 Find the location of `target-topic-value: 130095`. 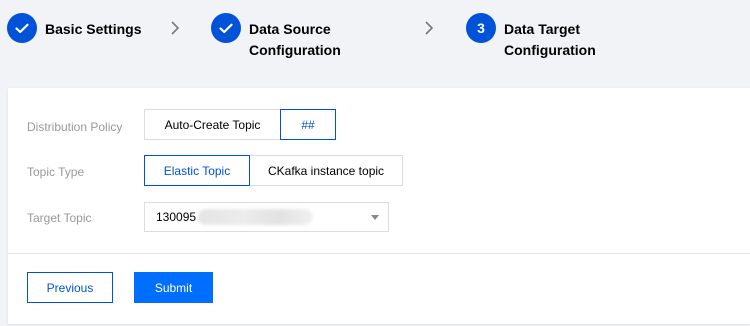

target-topic-value: 130095 is located at coordinates (176, 217).